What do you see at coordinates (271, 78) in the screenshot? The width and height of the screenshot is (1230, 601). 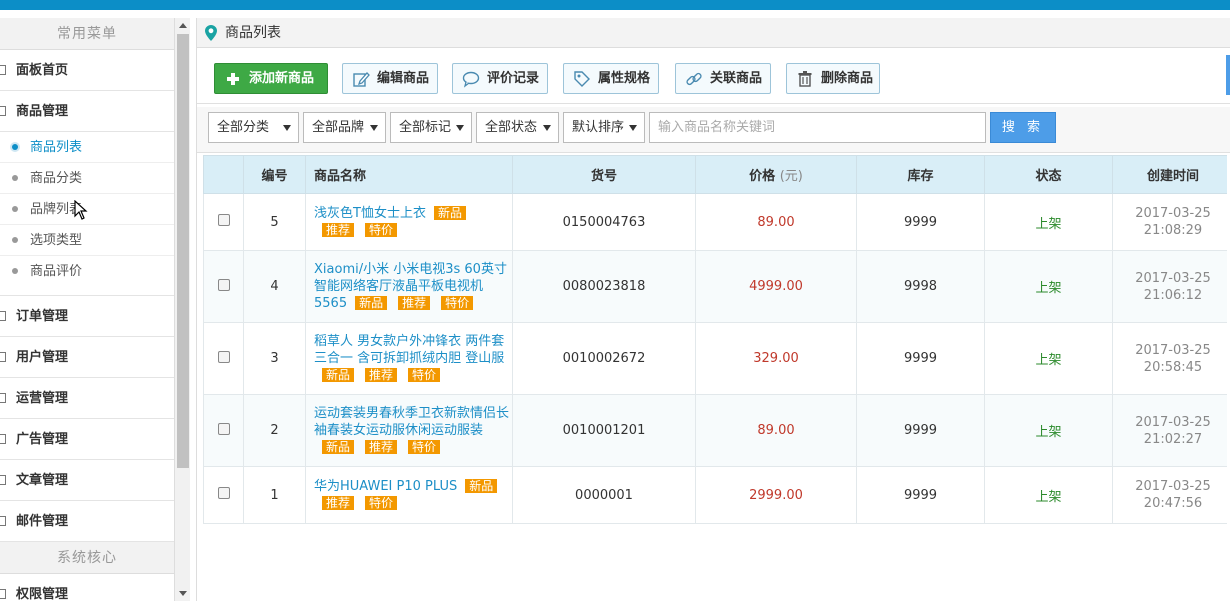 I see `add-product-button: 添加新商品` at bounding box center [271, 78].